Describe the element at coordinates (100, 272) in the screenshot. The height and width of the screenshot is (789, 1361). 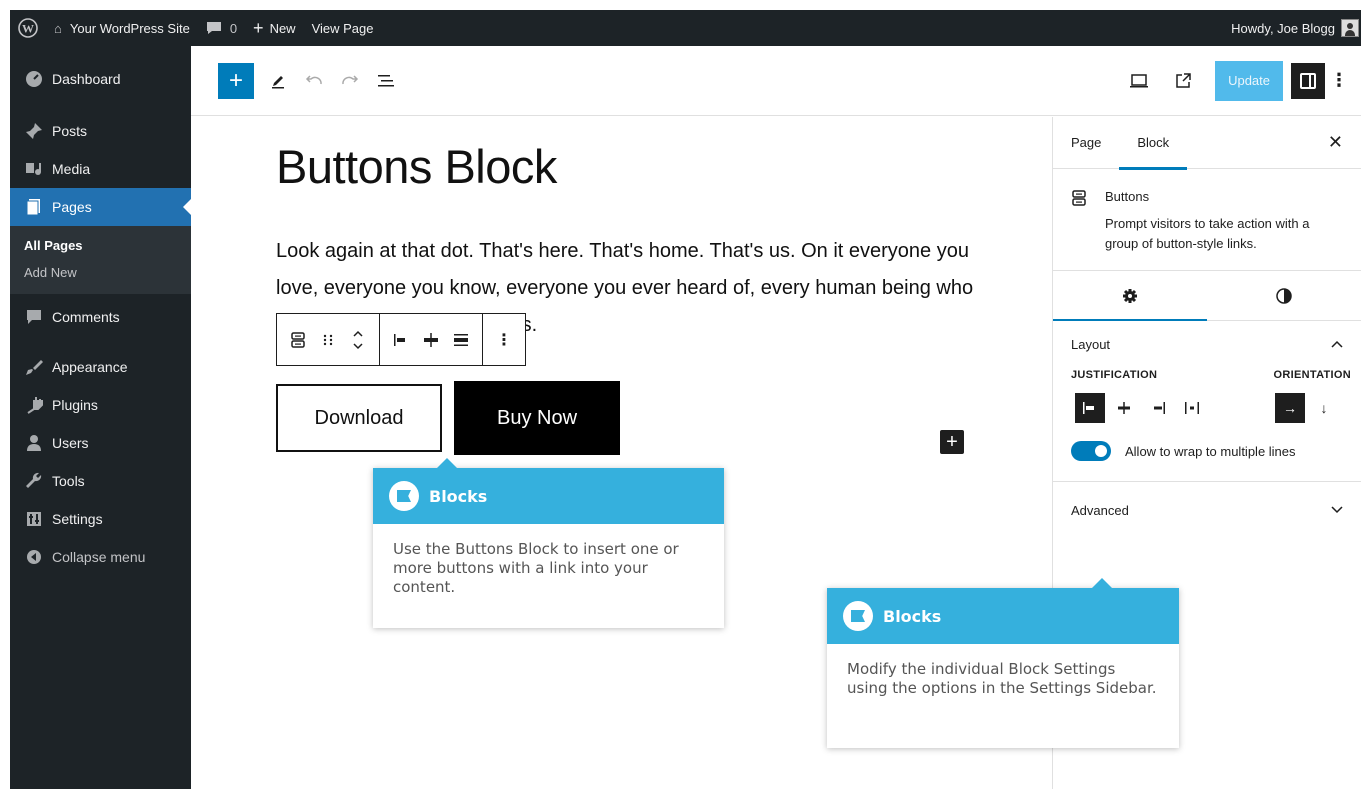
I see `submenu-add-new: Add New` at that location.